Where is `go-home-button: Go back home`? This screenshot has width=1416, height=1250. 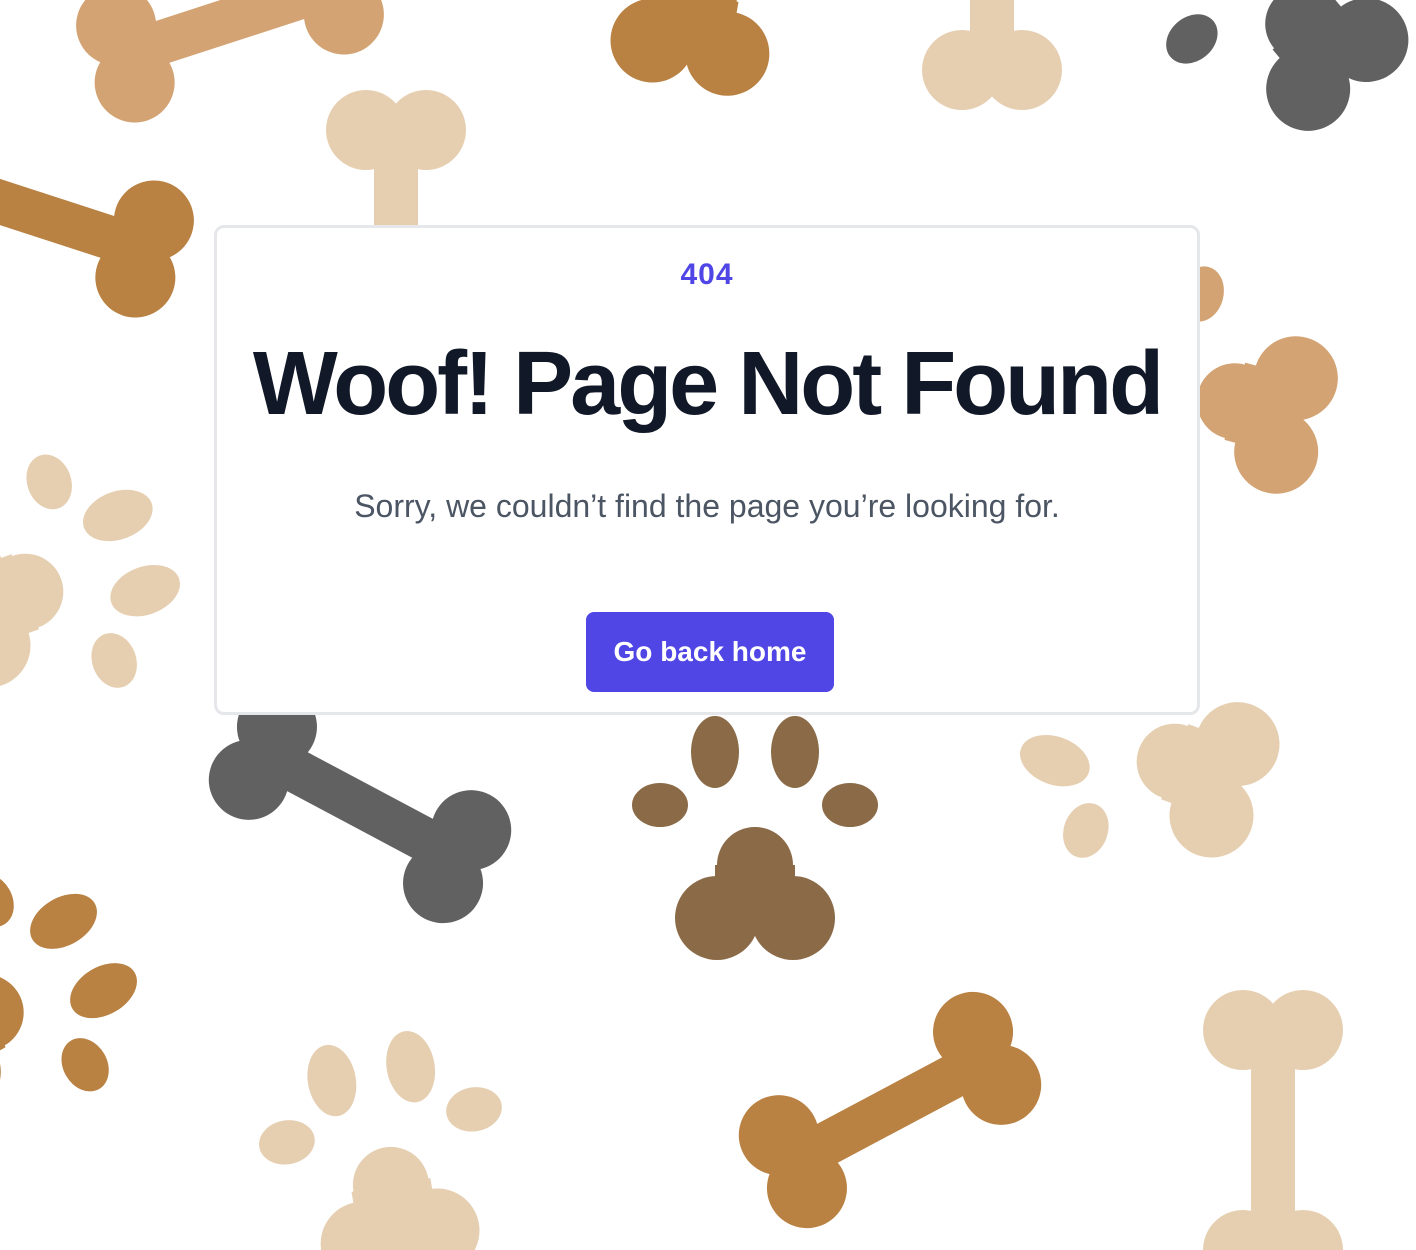
go-home-button: Go back home is located at coordinates (710, 652).